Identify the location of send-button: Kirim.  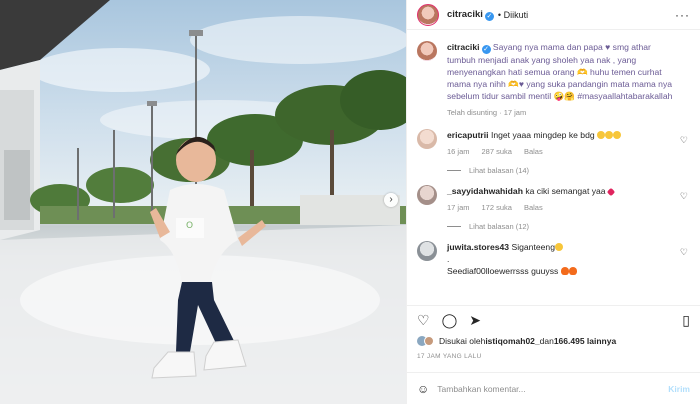
(679, 389).